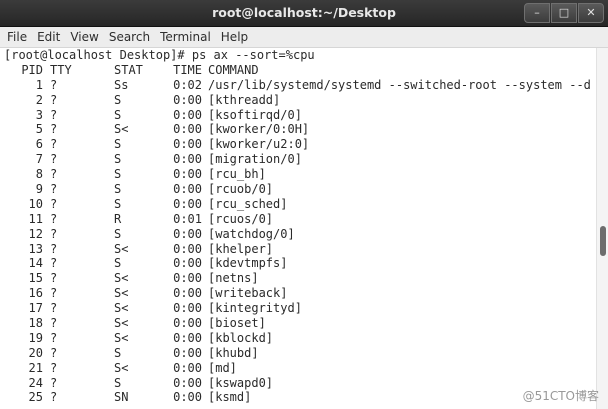 Image resolution: width=608 pixels, height=409 pixels. I want to click on header-pid: PID, so click(32, 69).